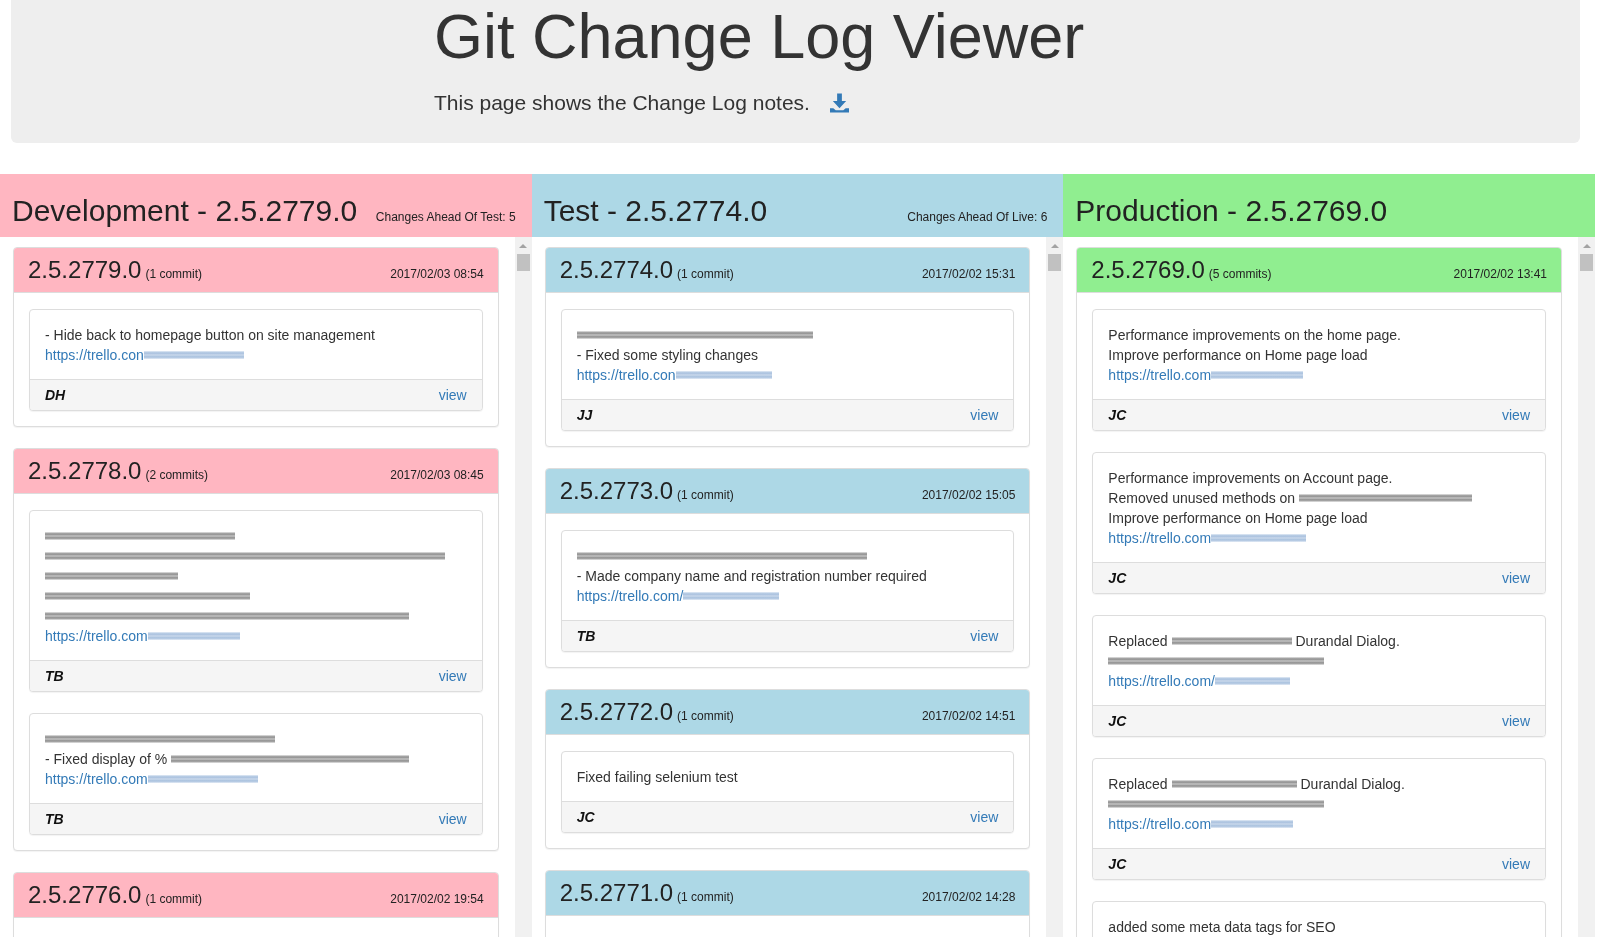 The height and width of the screenshot is (937, 1602). What do you see at coordinates (85, 471) in the screenshot?
I see `release-version: 2.5.2778.0` at bounding box center [85, 471].